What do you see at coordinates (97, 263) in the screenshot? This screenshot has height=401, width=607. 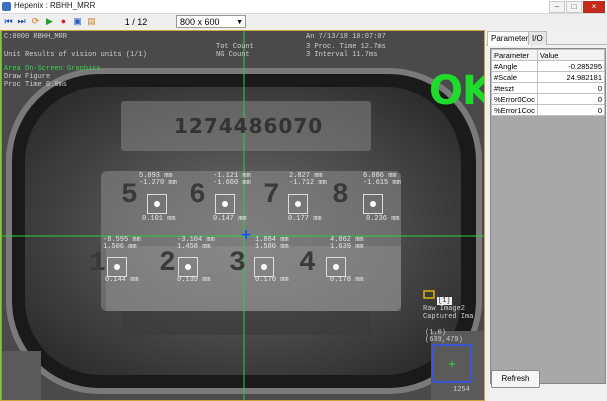 I see `pin-digit: 1` at bounding box center [97, 263].